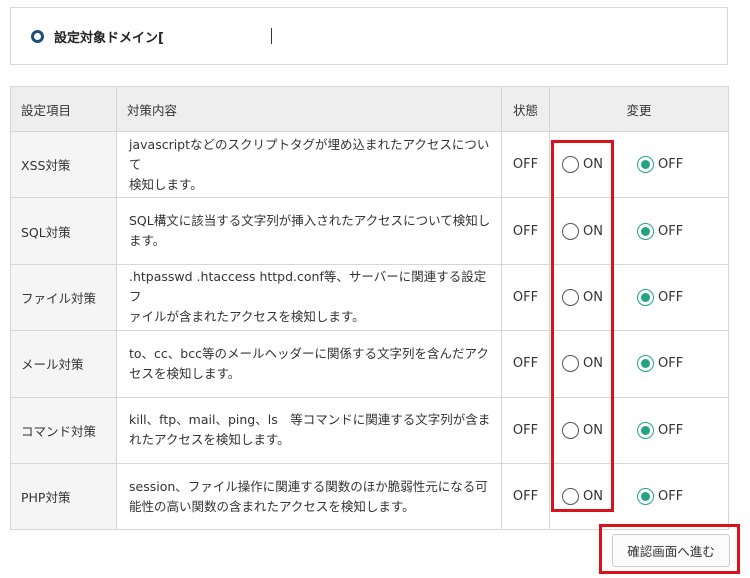 The image size is (750, 578). Describe the element at coordinates (185, 373) in the screenshot. I see `description-line: セスを検知します。` at that location.